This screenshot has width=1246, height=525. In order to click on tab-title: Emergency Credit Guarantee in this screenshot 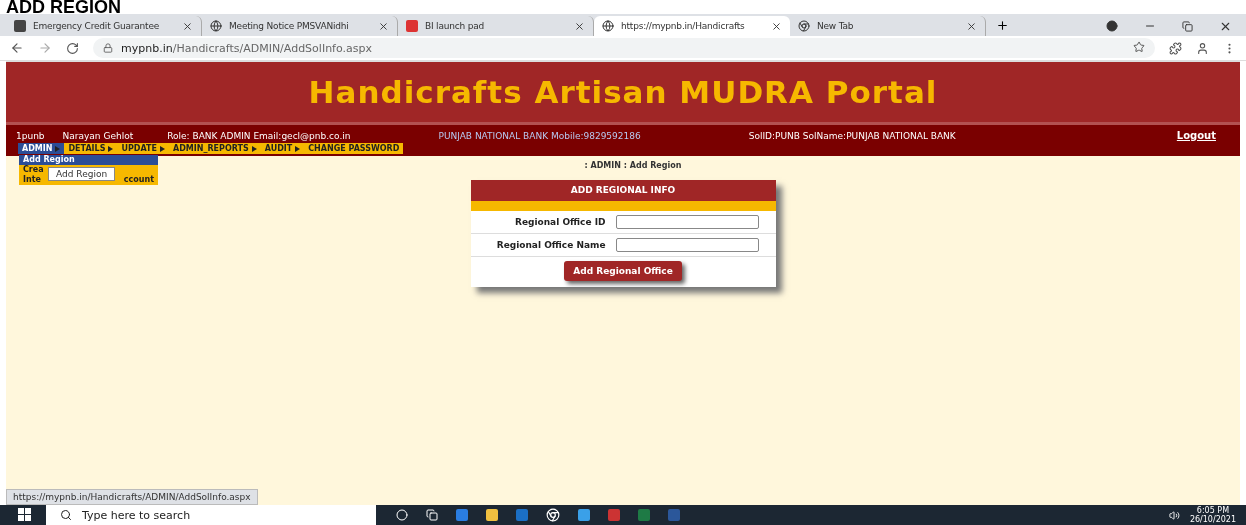, I will do `click(97, 26)`.